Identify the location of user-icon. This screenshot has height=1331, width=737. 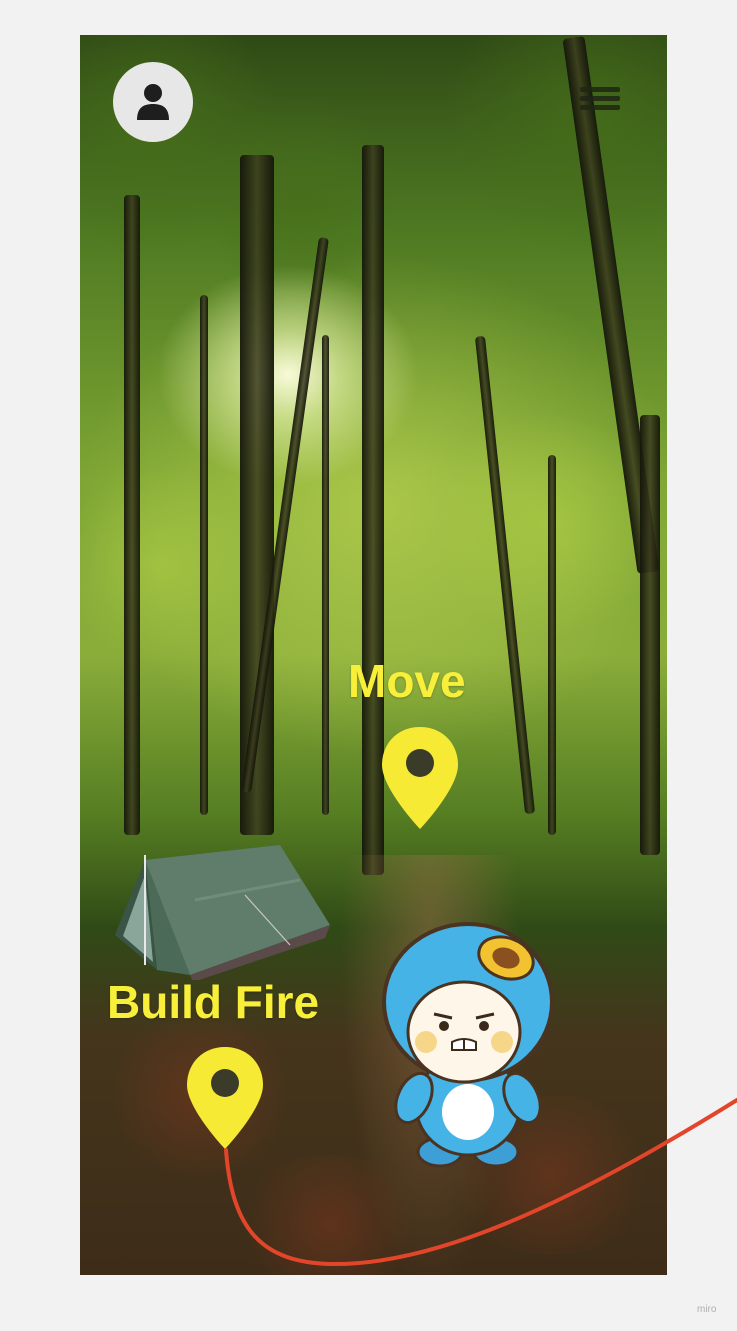
(153, 102).